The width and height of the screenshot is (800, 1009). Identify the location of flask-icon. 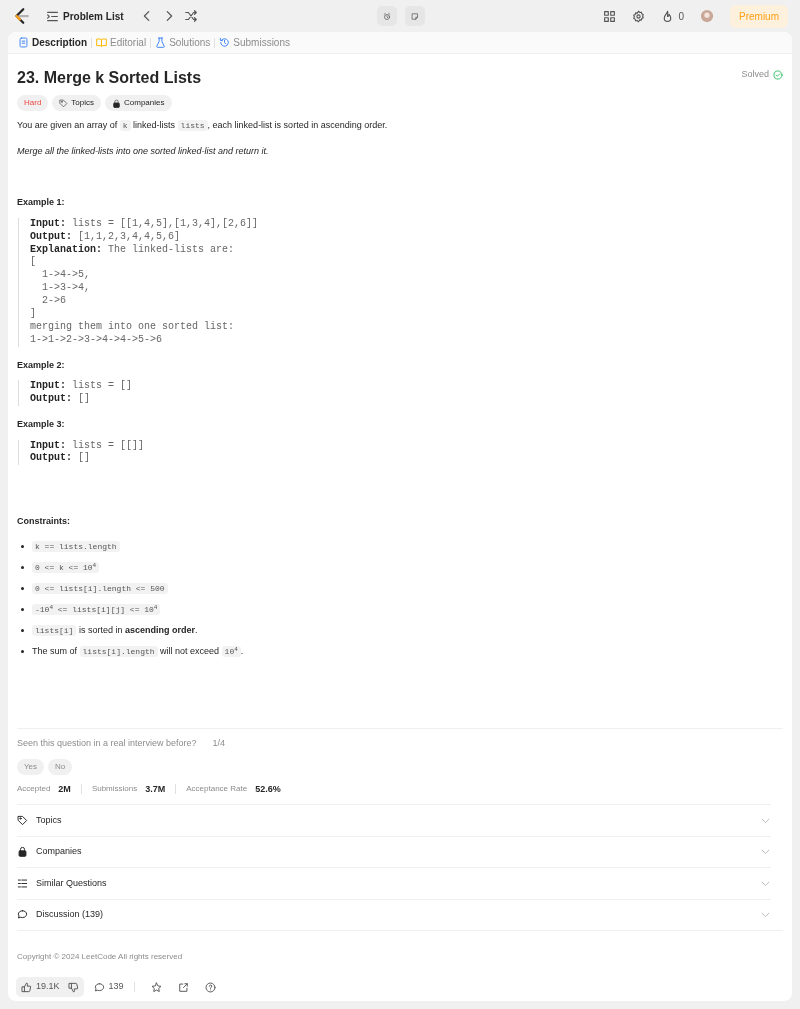
(161, 42).